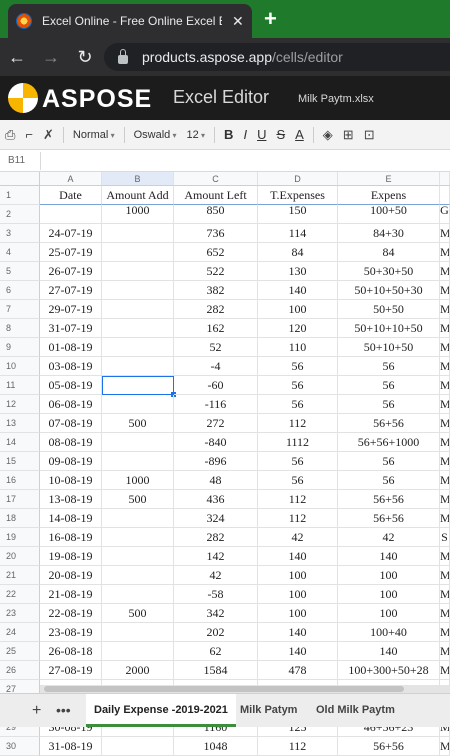  Describe the element at coordinates (445, 179) in the screenshot. I see `column-header-f` at that location.